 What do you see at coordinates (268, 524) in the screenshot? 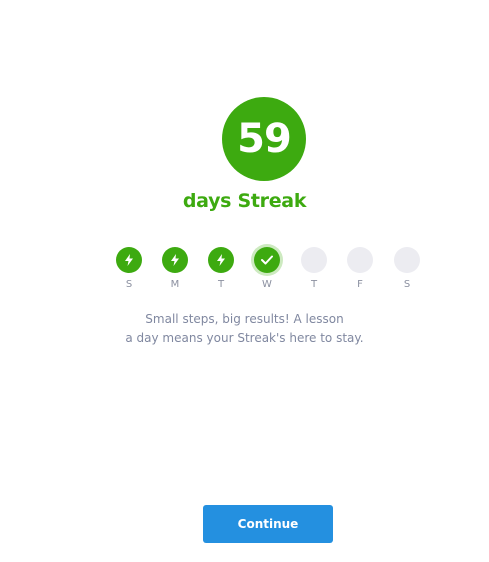
I see `continue-button: Continue` at bounding box center [268, 524].